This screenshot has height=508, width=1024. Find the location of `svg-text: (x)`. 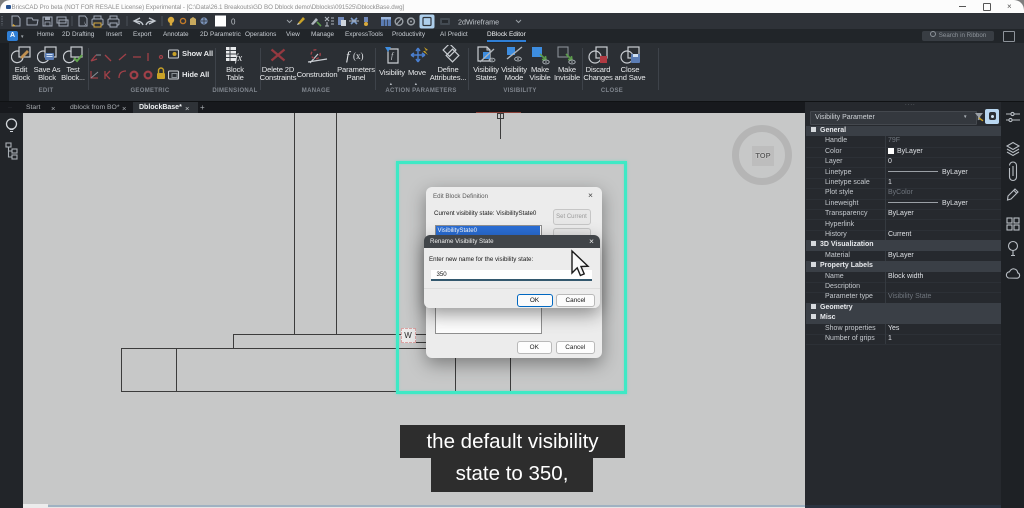

svg-text: (x) is located at coordinates (358, 56).